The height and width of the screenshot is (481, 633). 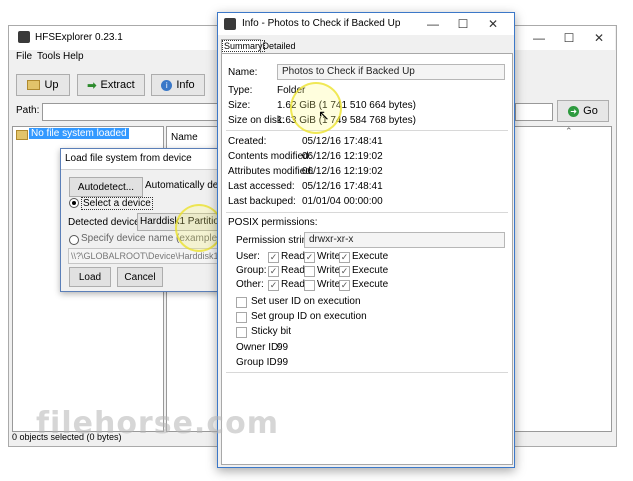 What do you see at coordinates (270, 156) in the screenshot?
I see `contents-modified-label: Contents modified:` at bounding box center [270, 156].